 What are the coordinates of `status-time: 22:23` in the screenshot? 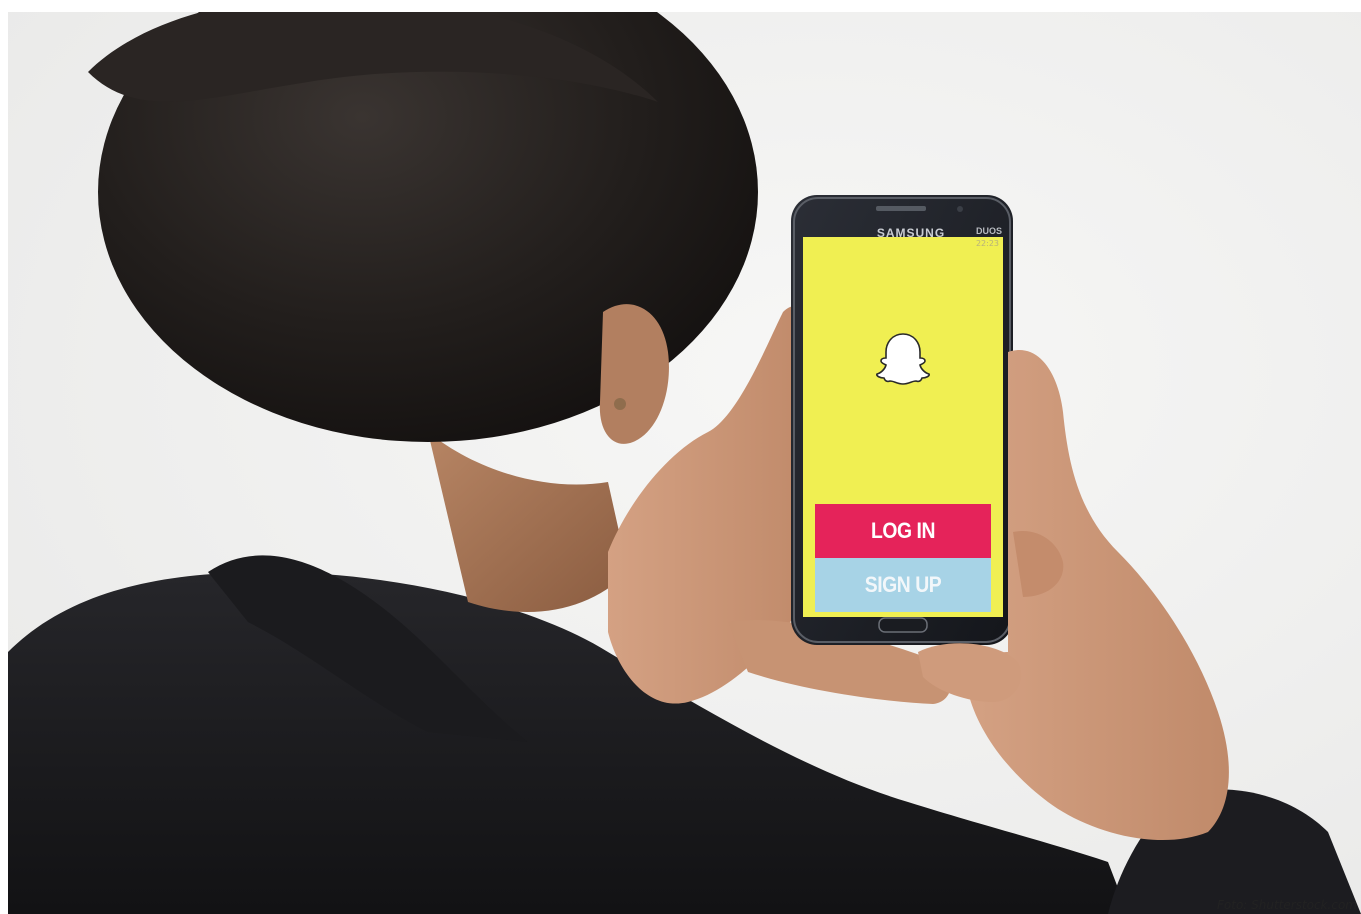 It's located at (987, 243).